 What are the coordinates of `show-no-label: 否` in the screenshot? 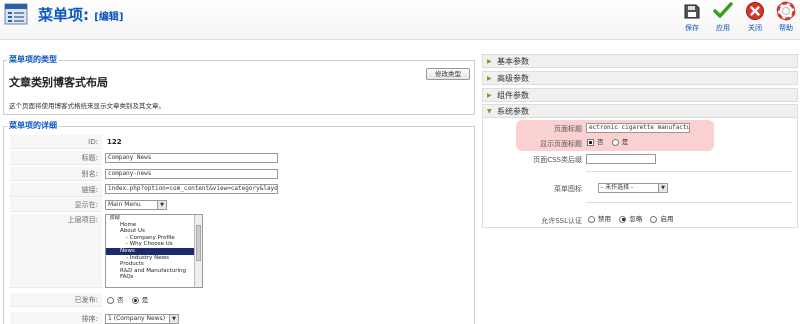 It's located at (600, 142).